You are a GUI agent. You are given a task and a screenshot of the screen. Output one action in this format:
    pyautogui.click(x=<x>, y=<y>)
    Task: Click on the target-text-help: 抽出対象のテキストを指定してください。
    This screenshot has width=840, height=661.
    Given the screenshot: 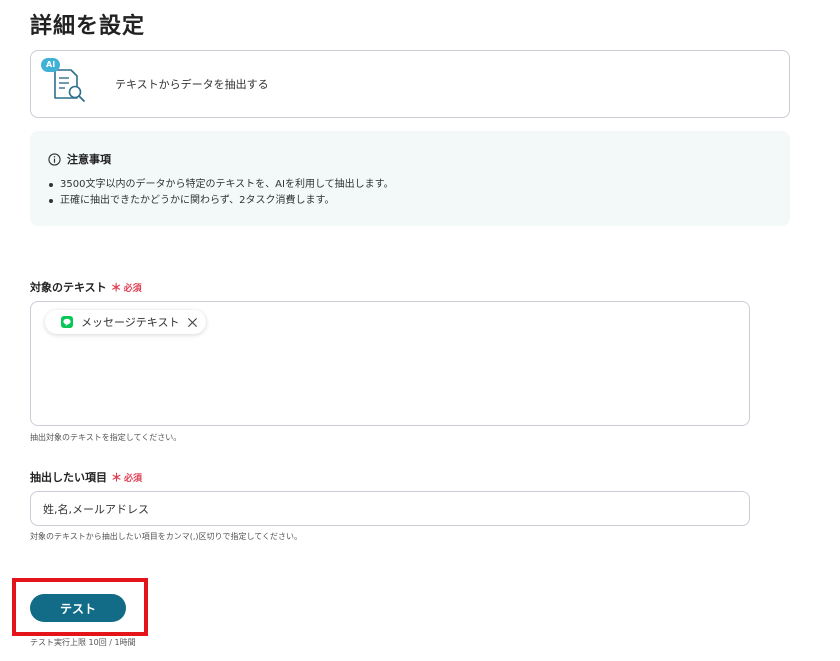 What is the action you would take?
    pyautogui.click(x=106, y=437)
    